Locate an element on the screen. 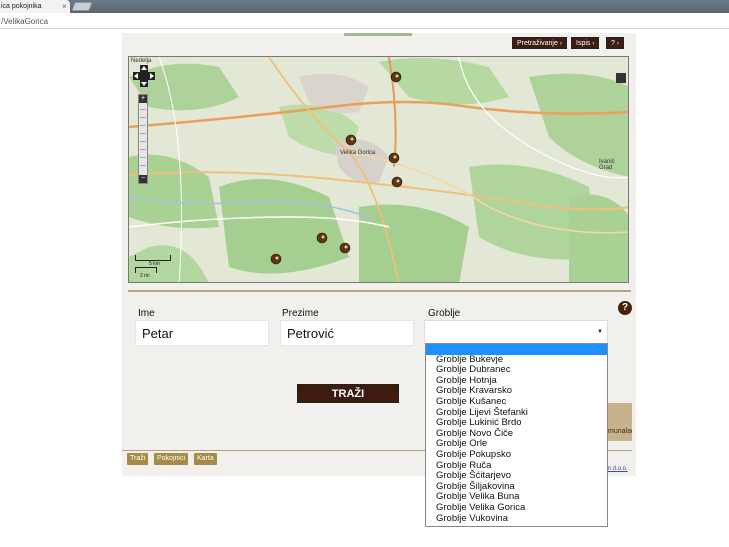 This screenshot has width=729, height=547. map-place-velika-gorica: Velika Gorica is located at coordinates (358, 153).